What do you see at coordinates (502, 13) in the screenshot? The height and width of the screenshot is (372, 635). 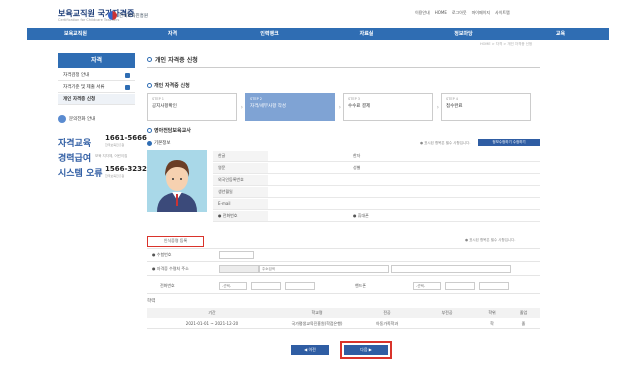 I see `util-sitemap: 사이트맵` at bounding box center [502, 13].